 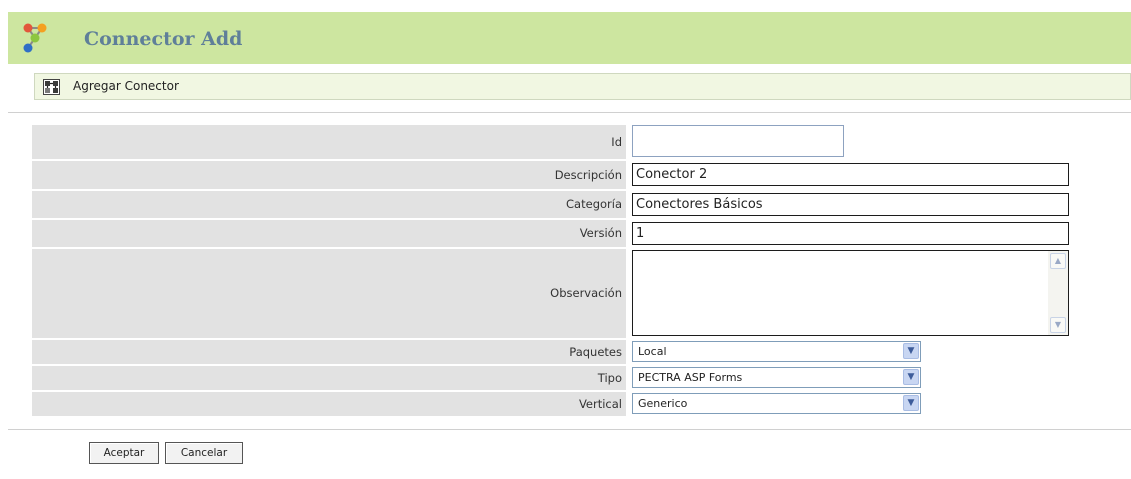 I want to click on observacion-textarea-frame: ▲ ▼, so click(x=850, y=293).